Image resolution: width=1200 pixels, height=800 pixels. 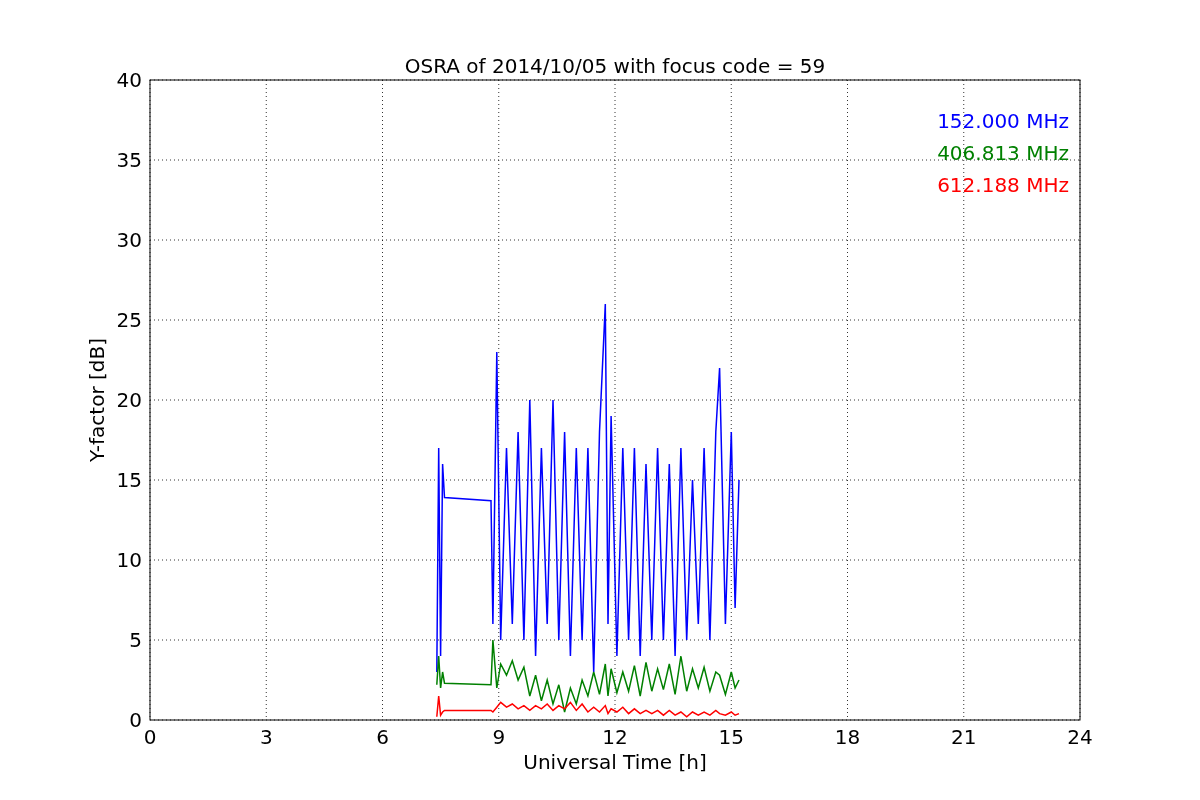 What do you see at coordinates (499, 737) in the screenshot?
I see `x-tick-label: 9` at bounding box center [499, 737].